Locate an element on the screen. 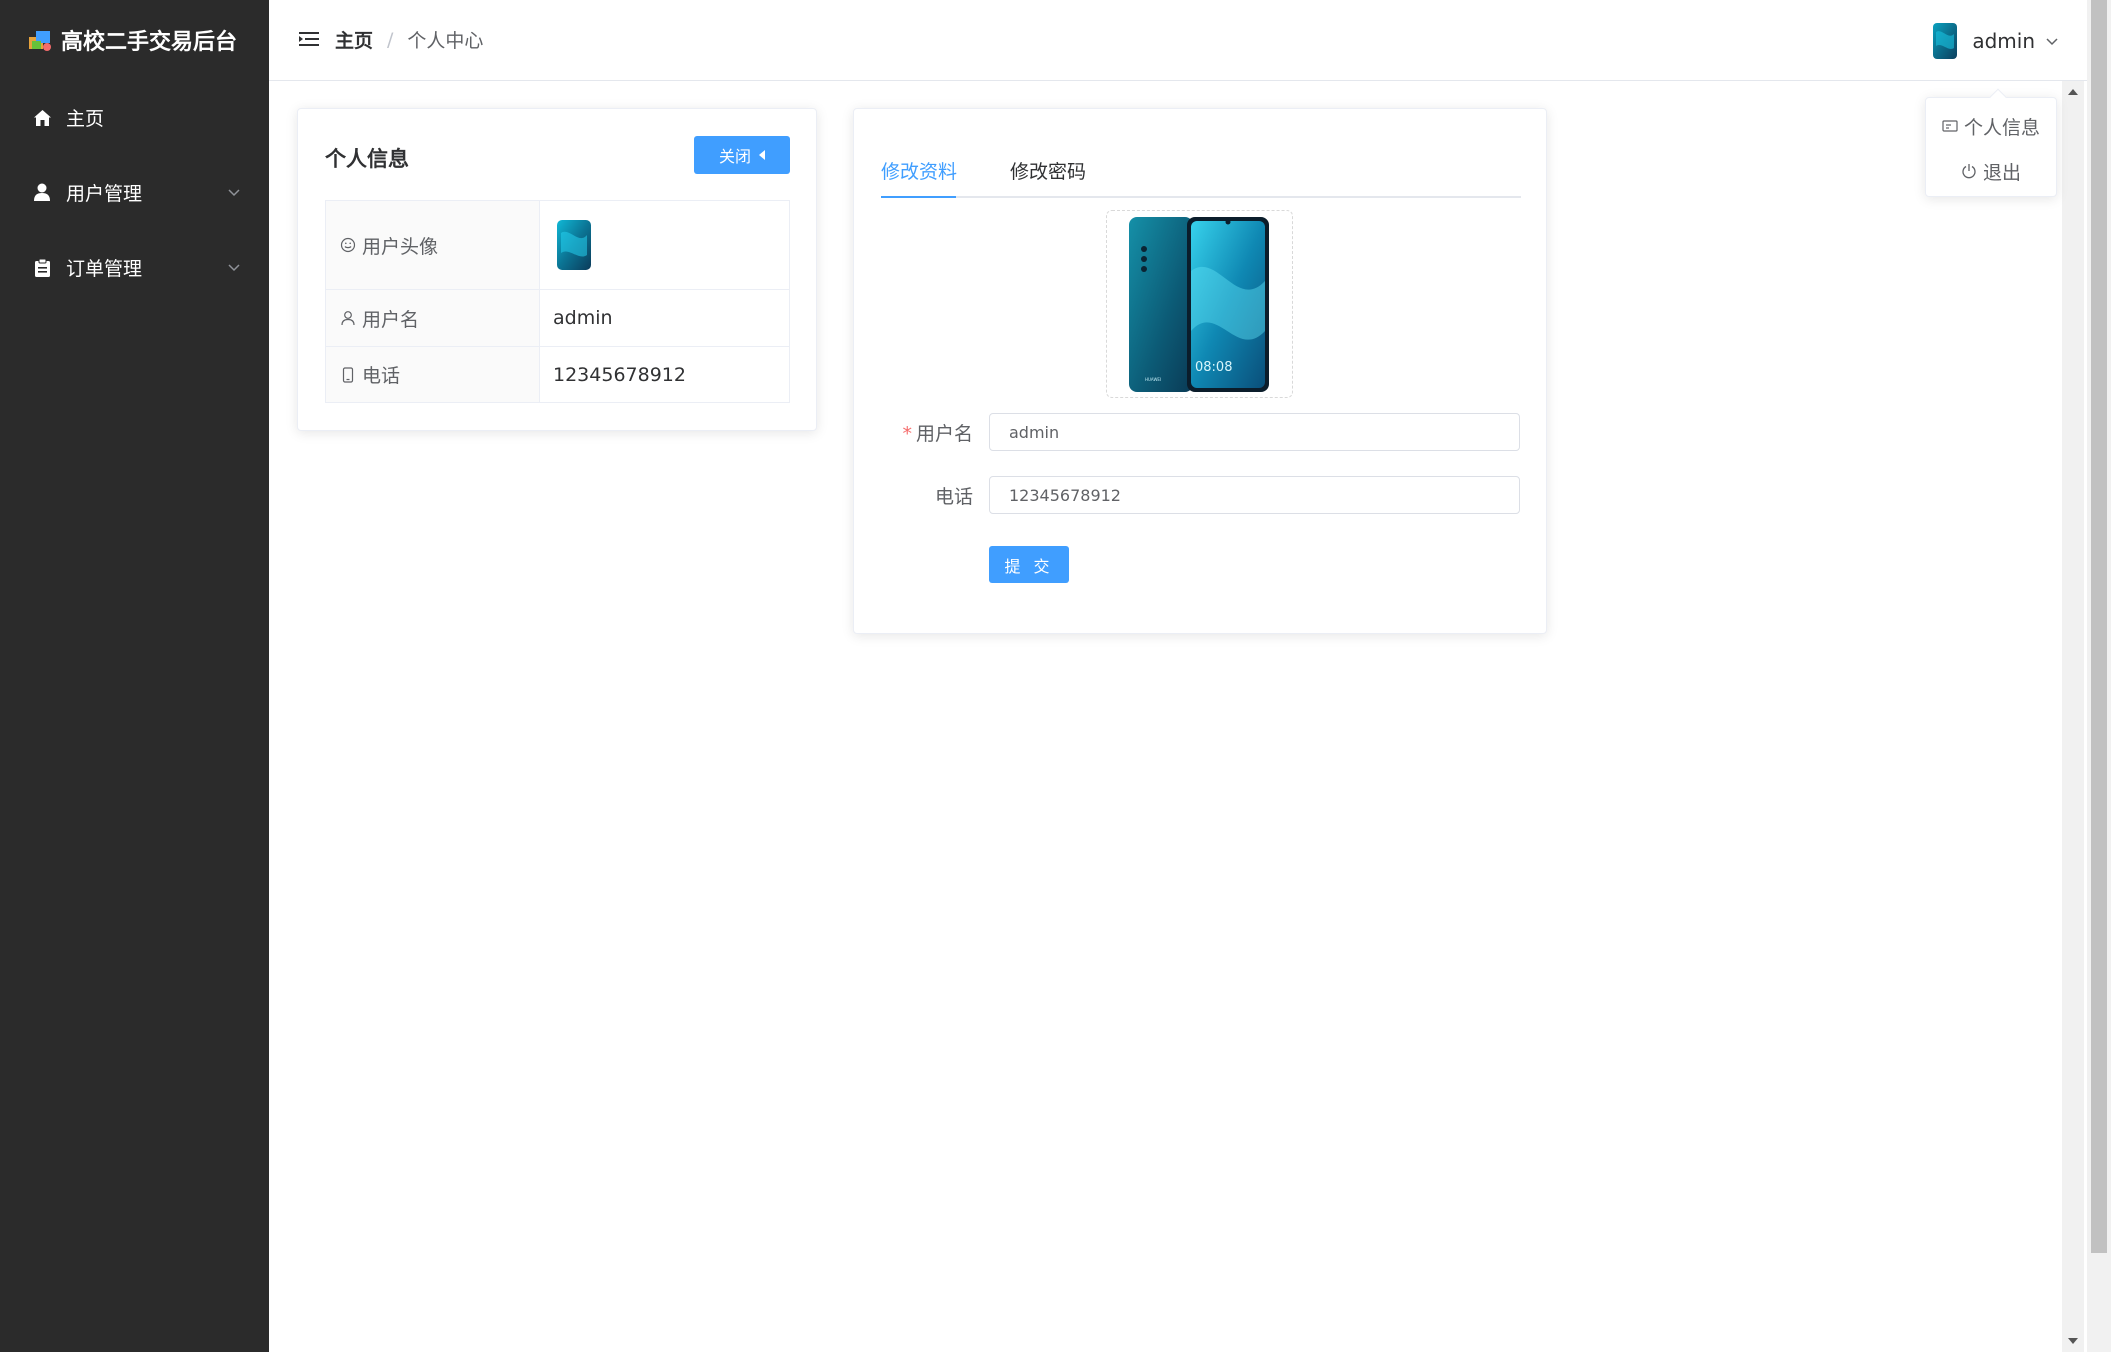 The width and height of the screenshot is (2111, 1352). brand: 高校二手交易后台 is located at coordinates (134, 40).